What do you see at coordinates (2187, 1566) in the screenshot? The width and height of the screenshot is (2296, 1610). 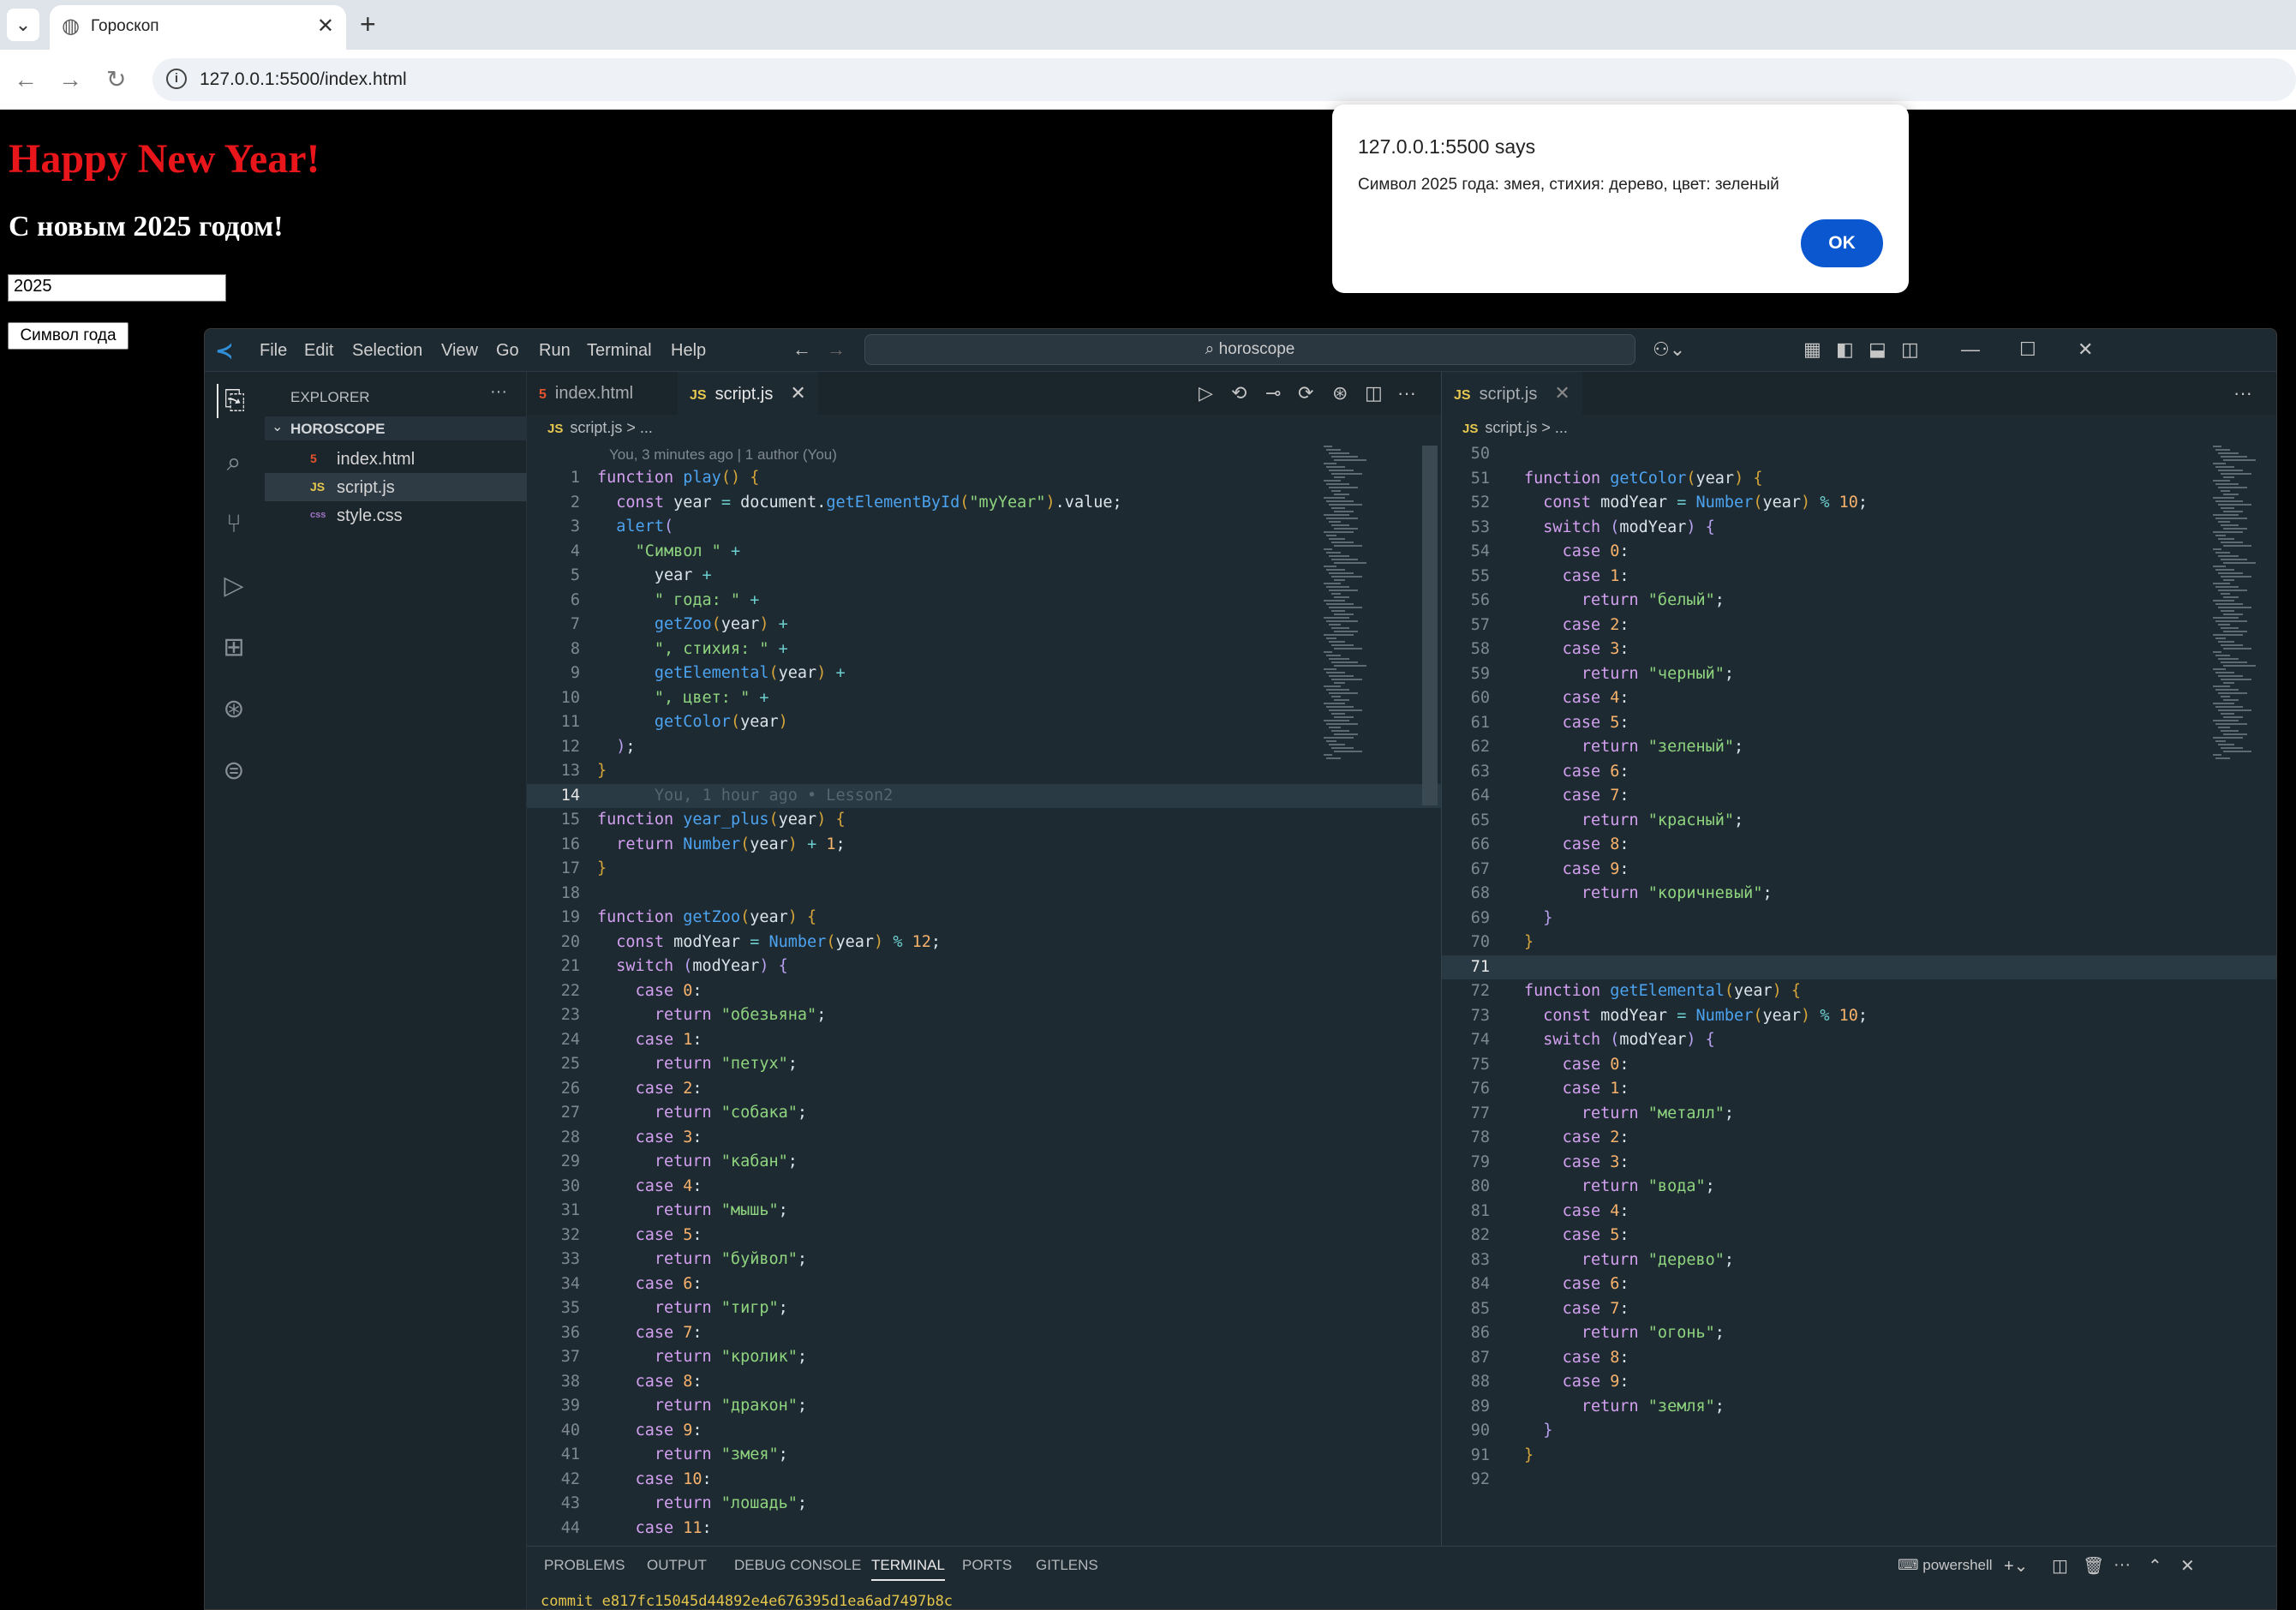 I see `close-panel-icon: ✕` at bounding box center [2187, 1566].